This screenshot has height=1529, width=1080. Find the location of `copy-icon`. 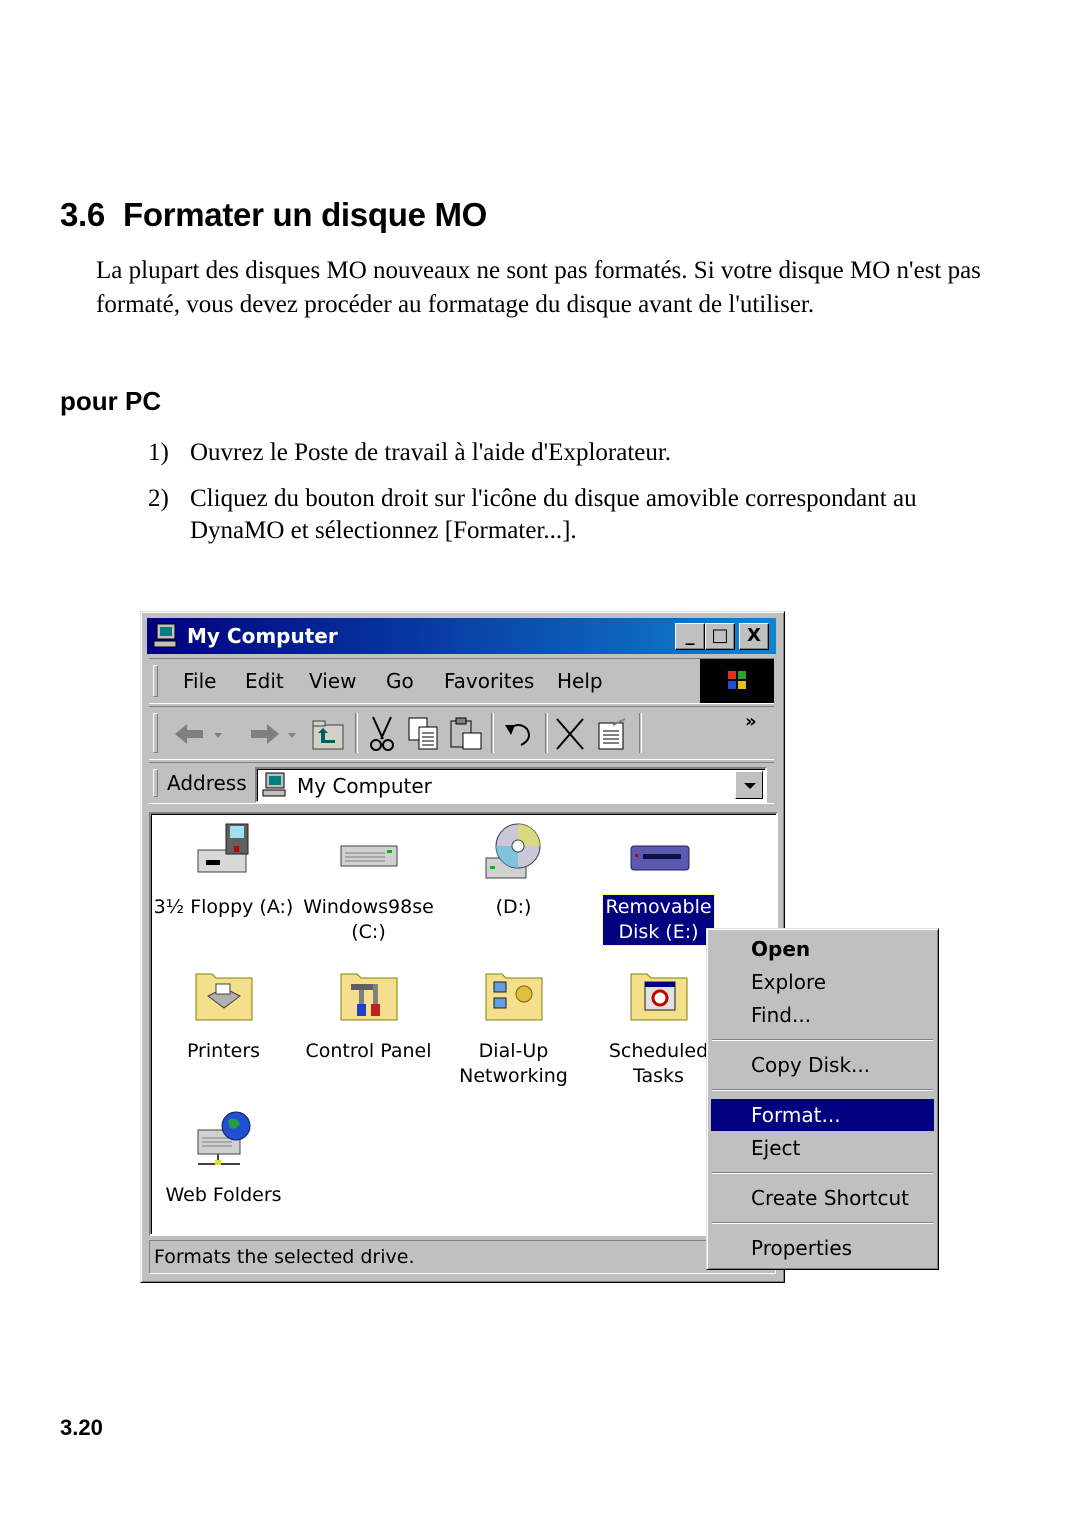

copy-icon is located at coordinates (424, 734).